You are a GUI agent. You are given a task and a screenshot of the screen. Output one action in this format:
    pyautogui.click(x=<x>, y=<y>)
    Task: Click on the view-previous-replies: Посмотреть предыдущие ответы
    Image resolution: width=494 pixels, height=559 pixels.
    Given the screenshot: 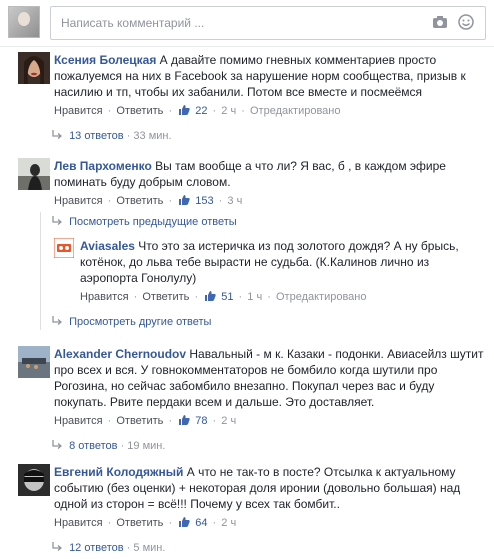 What is the action you would take?
    pyautogui.click(x=144, y=222)
    